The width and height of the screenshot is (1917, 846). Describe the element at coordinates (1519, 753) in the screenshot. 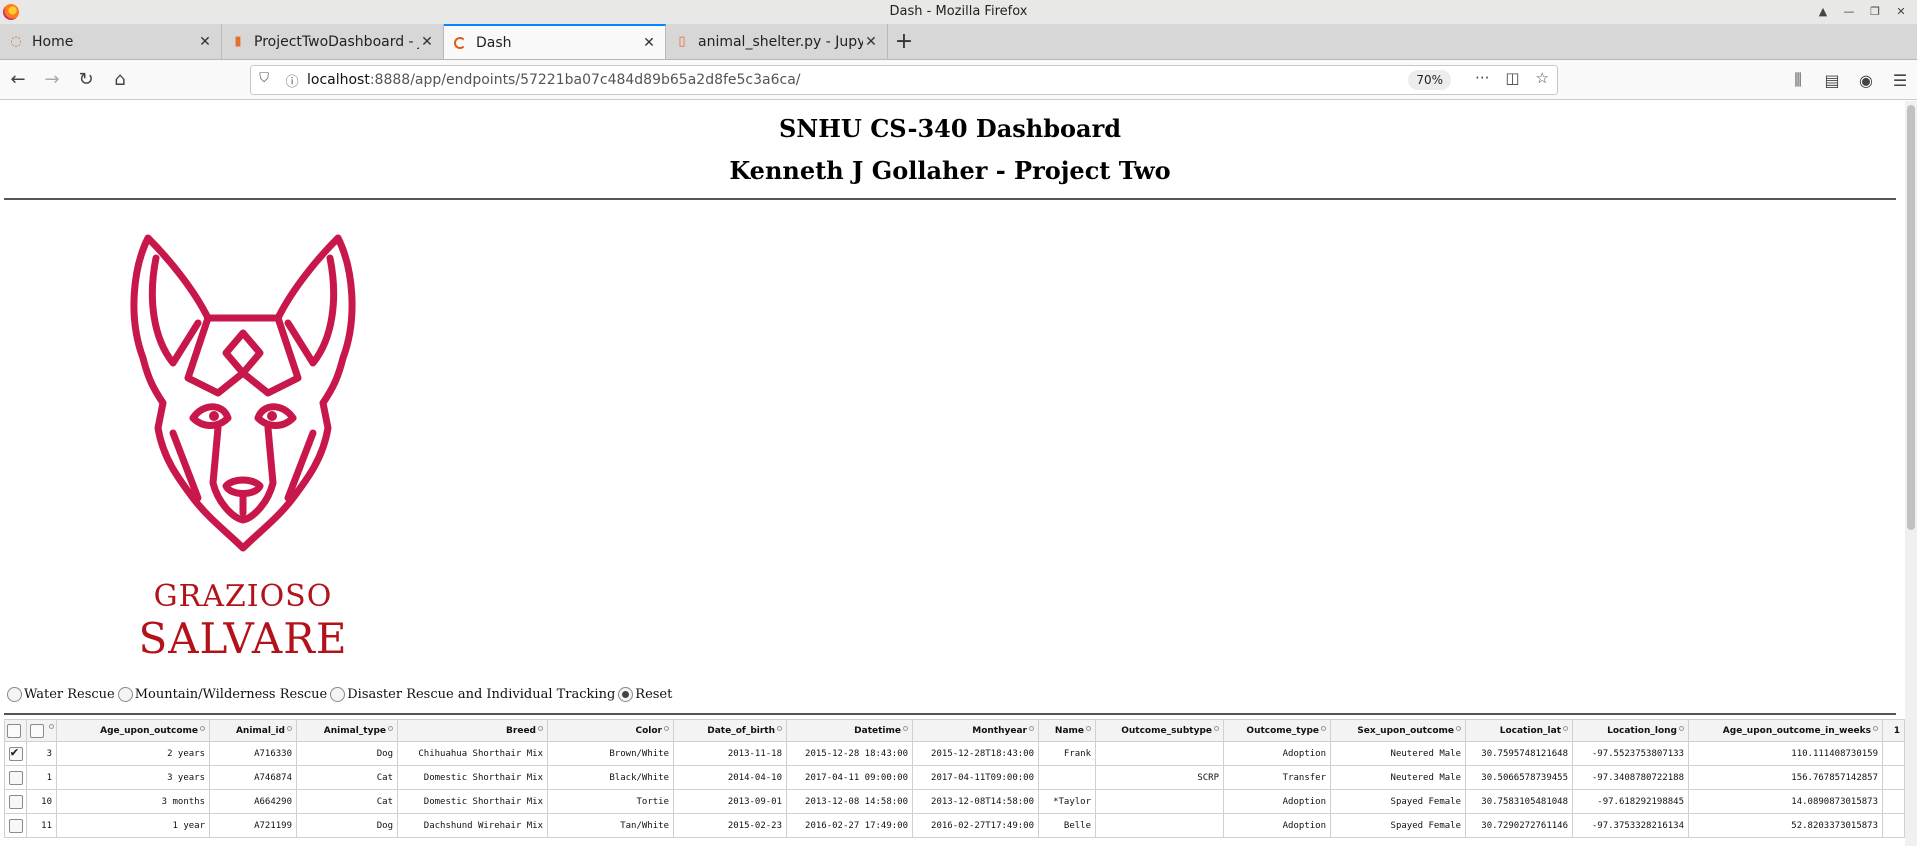

I see `table-cell: 30.7595748121648` at that location.